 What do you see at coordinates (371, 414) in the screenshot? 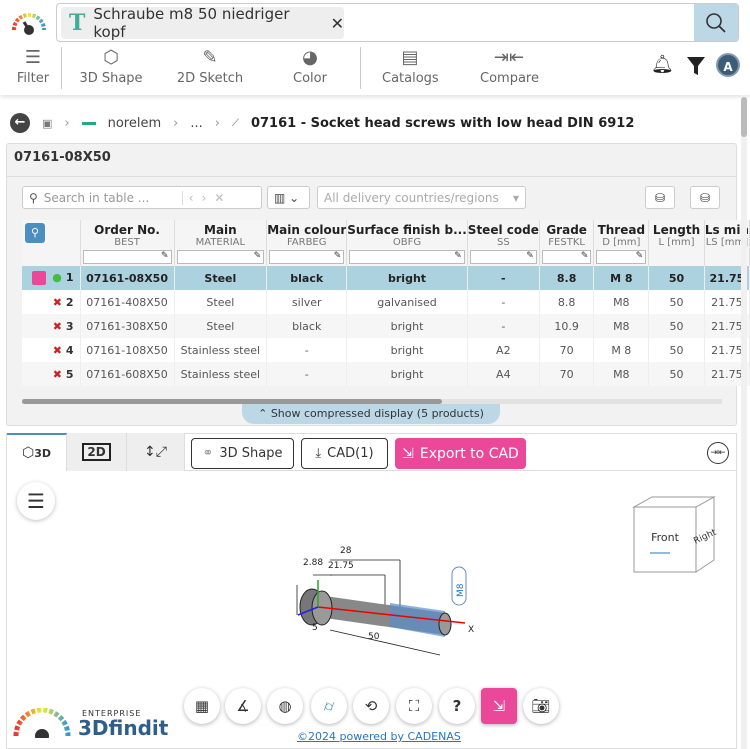
I see `show-compressed-button: ⌃ Show compressed display (5 products)` at bounding box center [371, 414].